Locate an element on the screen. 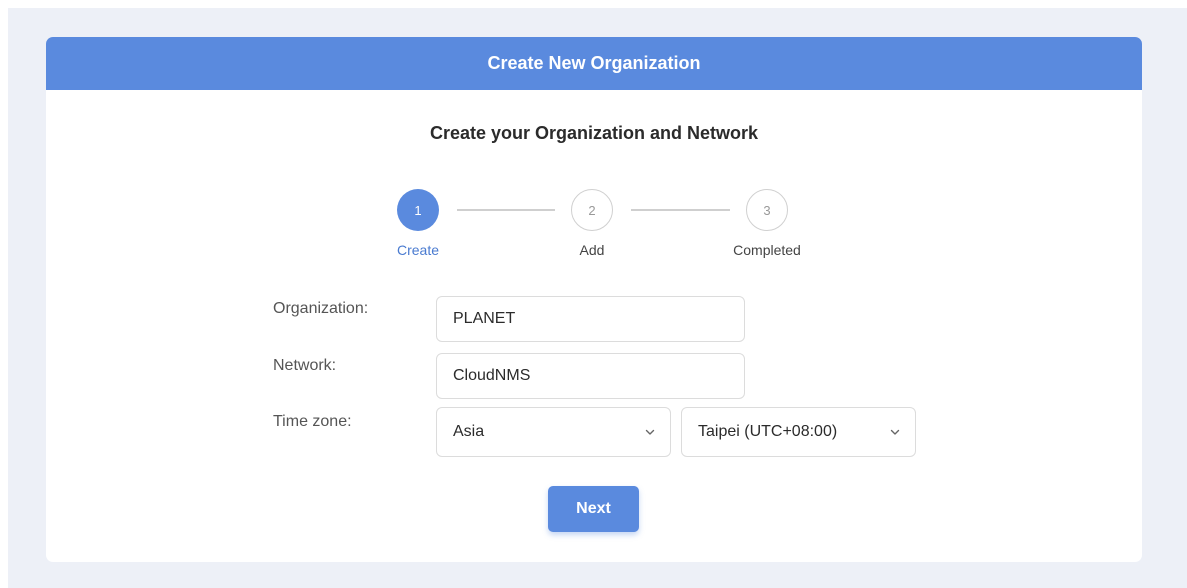  step-1-number: 1 is located at coordinates (418, 210).